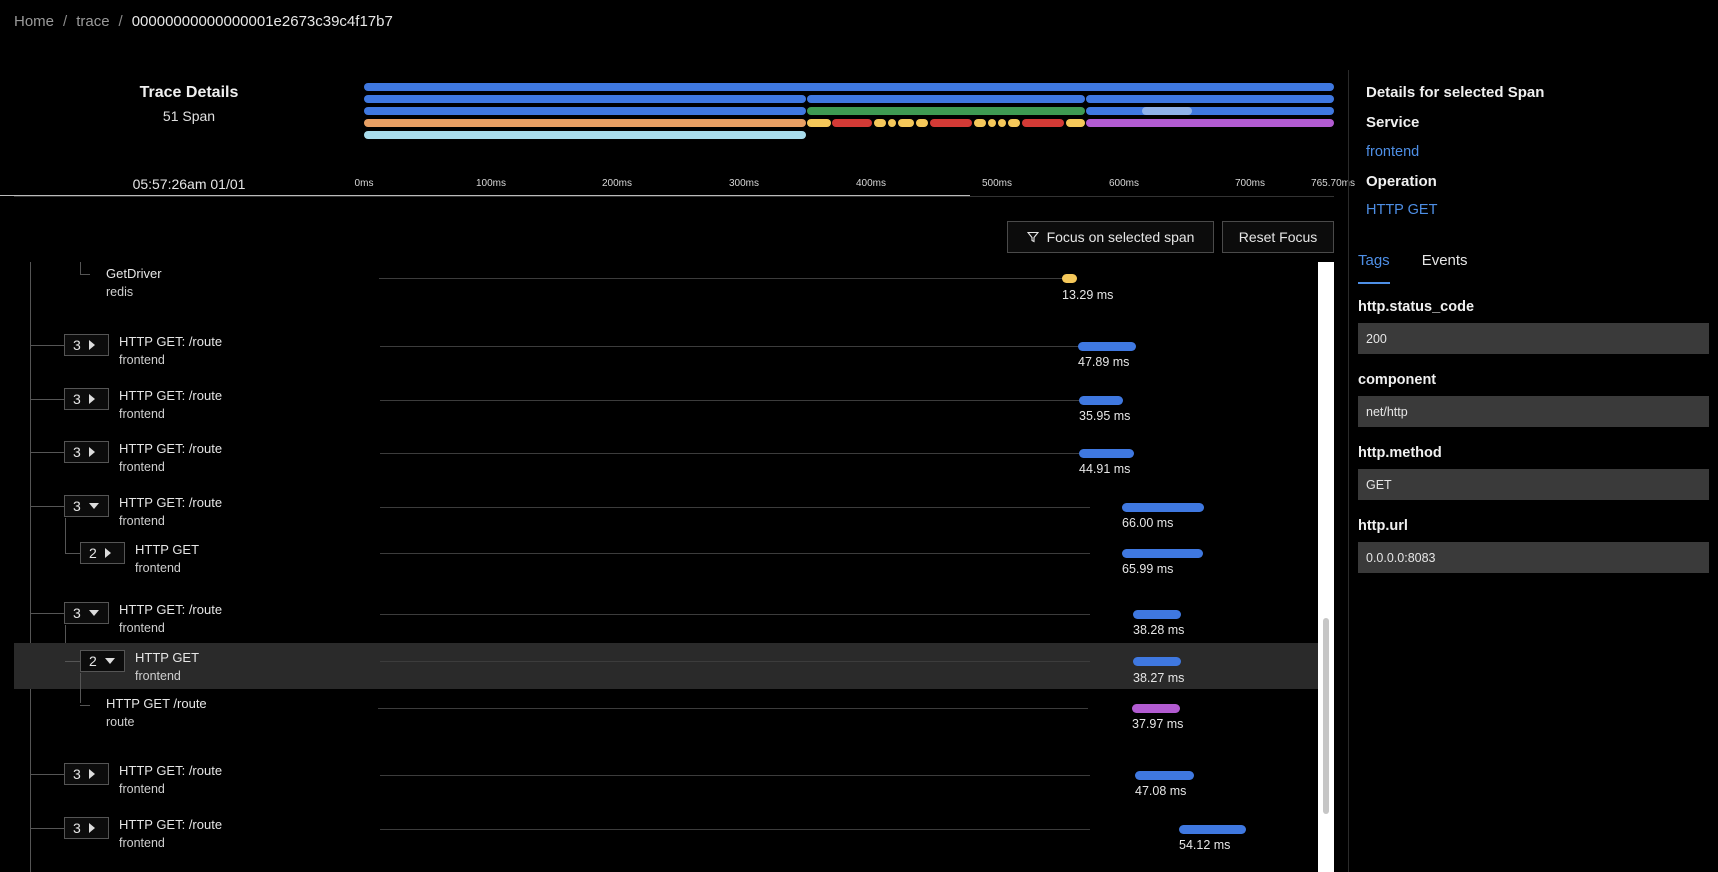 Image resolution: width=1718 pixels, height=872 pixels. I want to click on service-label: Service, so click(1393, 122).